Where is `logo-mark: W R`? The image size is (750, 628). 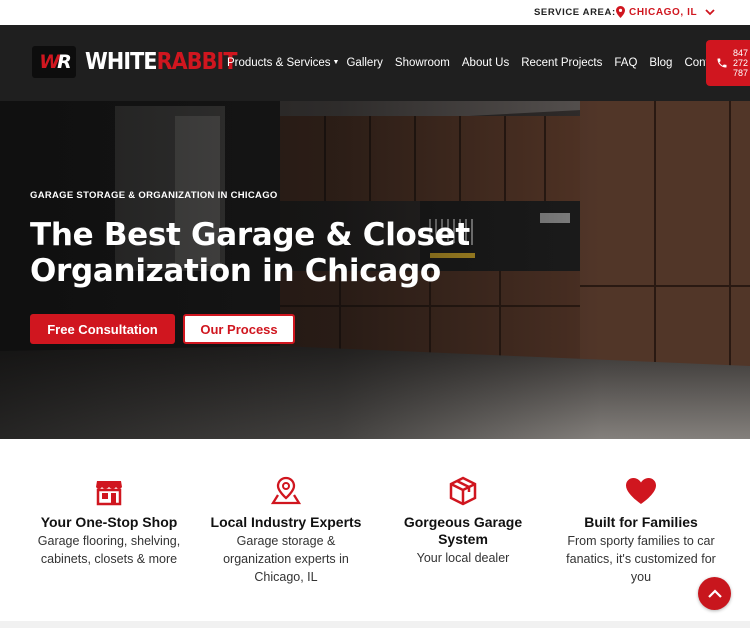
logo-mark: W R is located at coordinates (54, 62).